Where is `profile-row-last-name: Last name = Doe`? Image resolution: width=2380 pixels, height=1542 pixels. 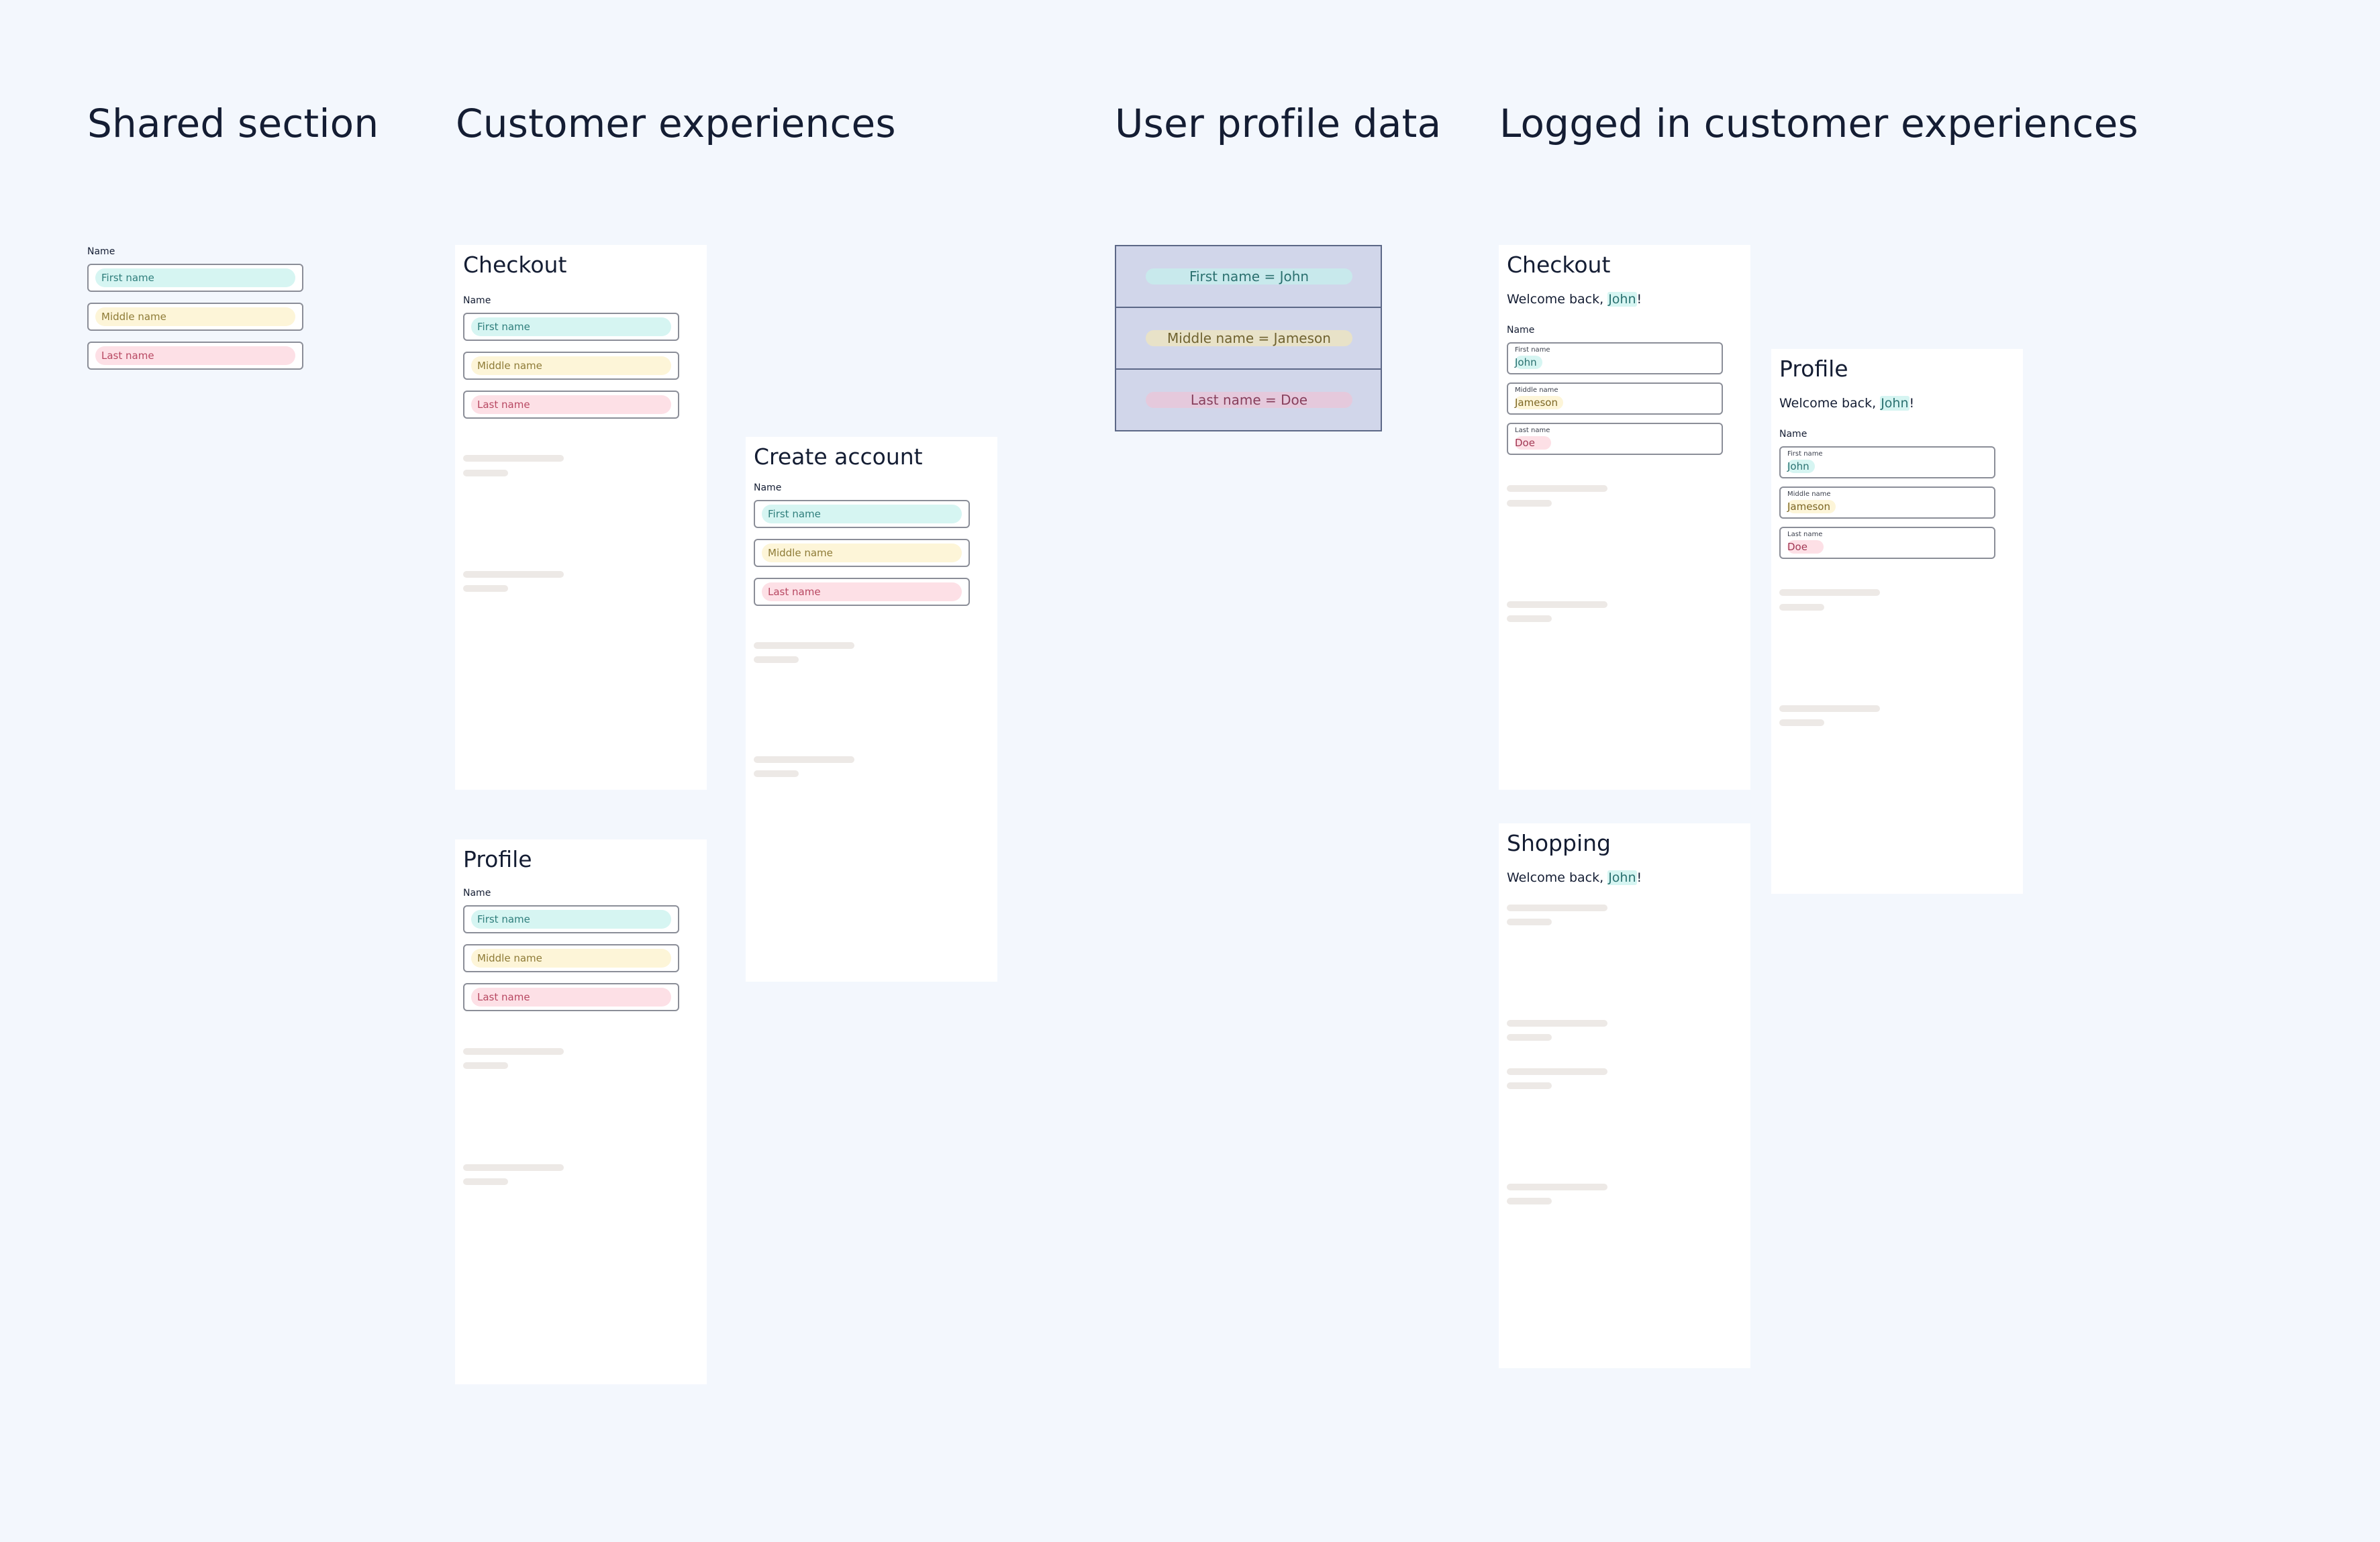
profile-row-last-name: Last name = Doe is located at coordinates (1248, 400).